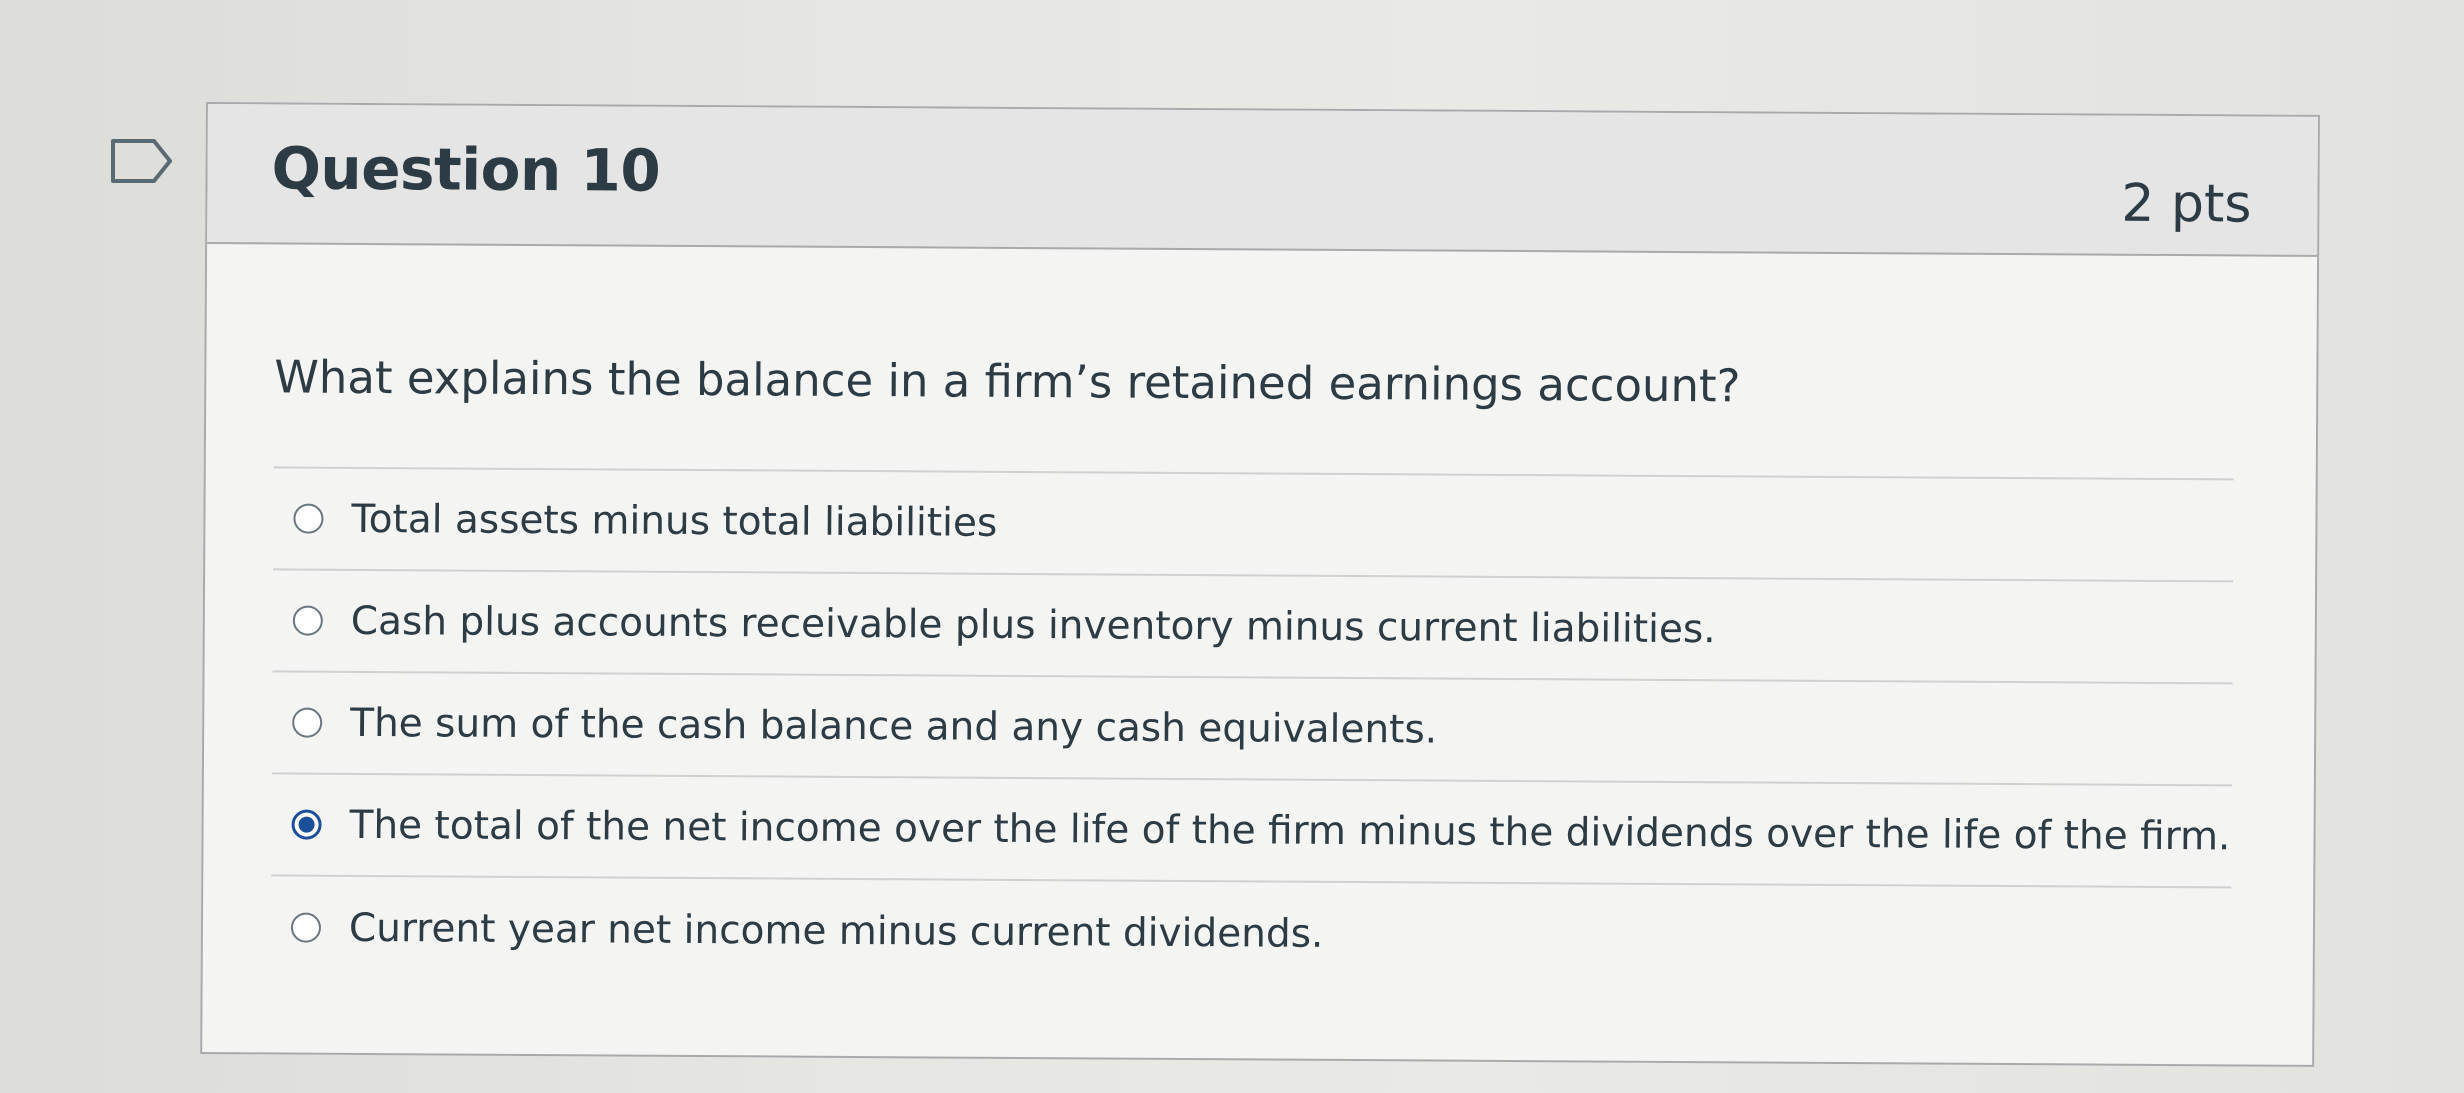  What do you see at coordinates (674, 520) in the screenshot?
I see `answer-label: Total assets minus total liabilities` at bounding box center [674, 520].